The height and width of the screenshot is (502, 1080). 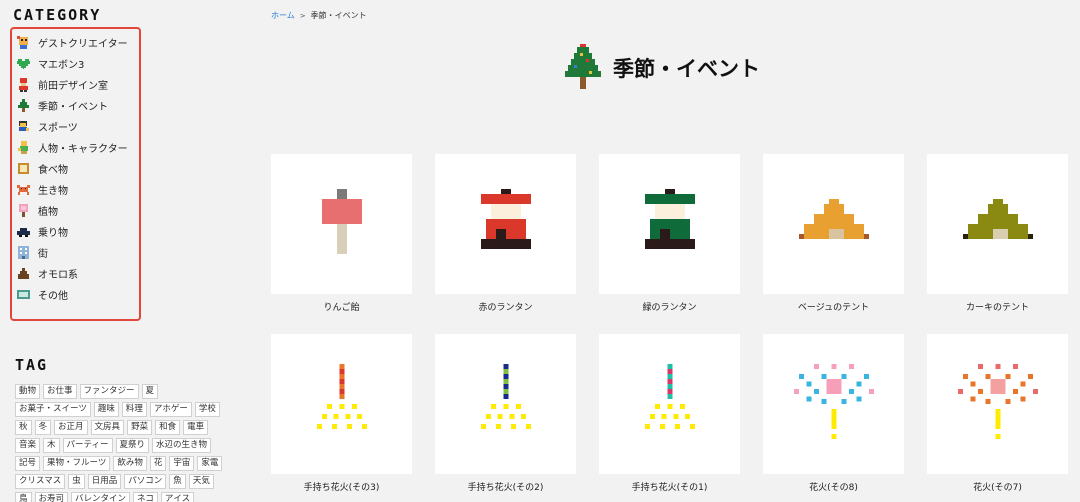 I want to click on category-label: スポーツ, so click(x=58, y=128).